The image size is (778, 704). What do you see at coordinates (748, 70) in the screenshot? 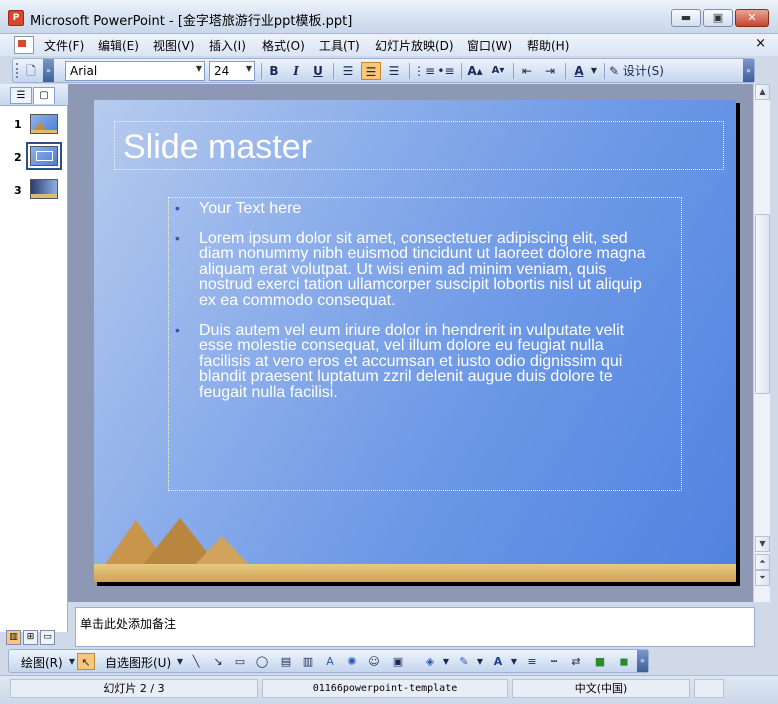
I see `toolbar-overflow-chevron-icon: »` at bounding box center [748, 70].